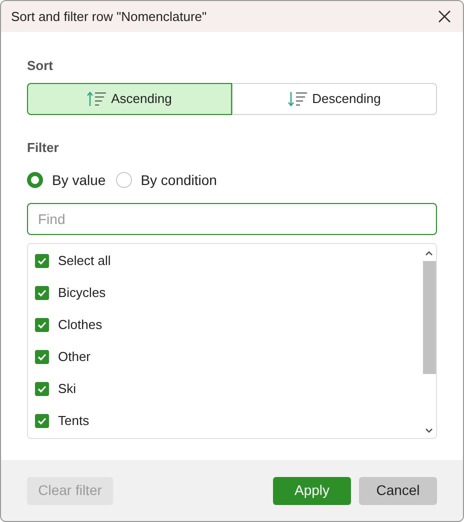 This screenshot has width=464, height=522. Describe the element at coordinates (225, 293) in the screenshot. I see `list-item: Bicycles` at that location.